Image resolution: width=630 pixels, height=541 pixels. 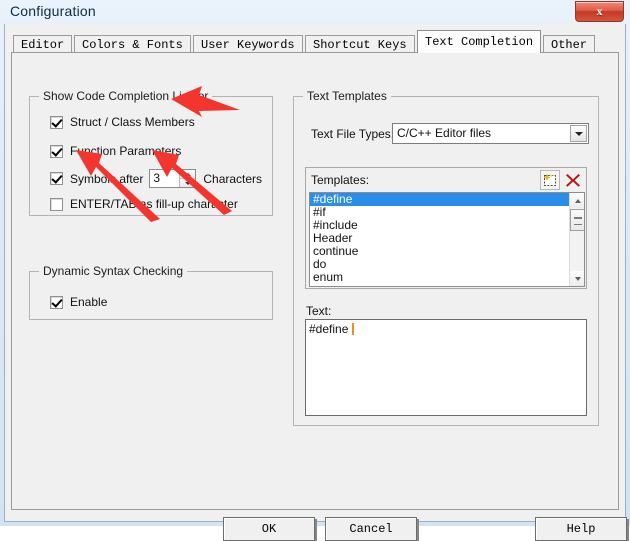 I want to click on scroll-up-icon, so click(x=577, y=200).